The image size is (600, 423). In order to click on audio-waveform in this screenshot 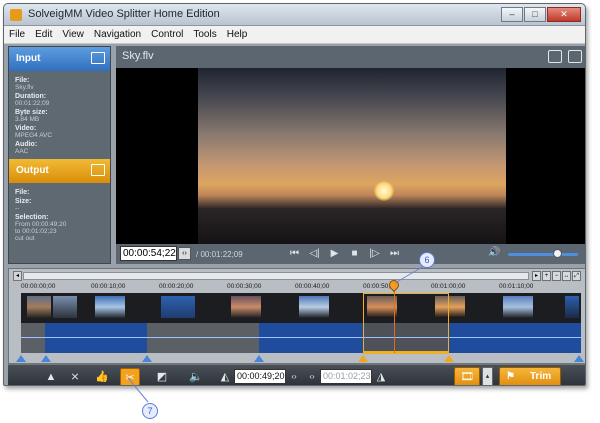, I will do `click(301, 338)`.